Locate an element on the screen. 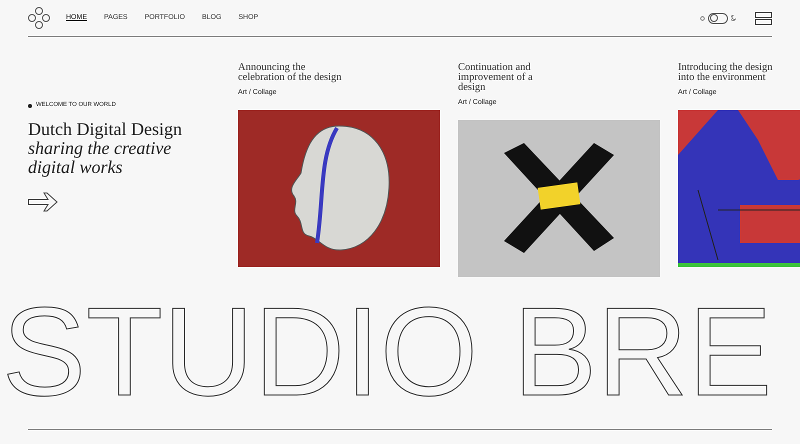 This screenshot has height=444, width=800. hero-title: Dutch Digital Design is located at coordinates (105, 129).